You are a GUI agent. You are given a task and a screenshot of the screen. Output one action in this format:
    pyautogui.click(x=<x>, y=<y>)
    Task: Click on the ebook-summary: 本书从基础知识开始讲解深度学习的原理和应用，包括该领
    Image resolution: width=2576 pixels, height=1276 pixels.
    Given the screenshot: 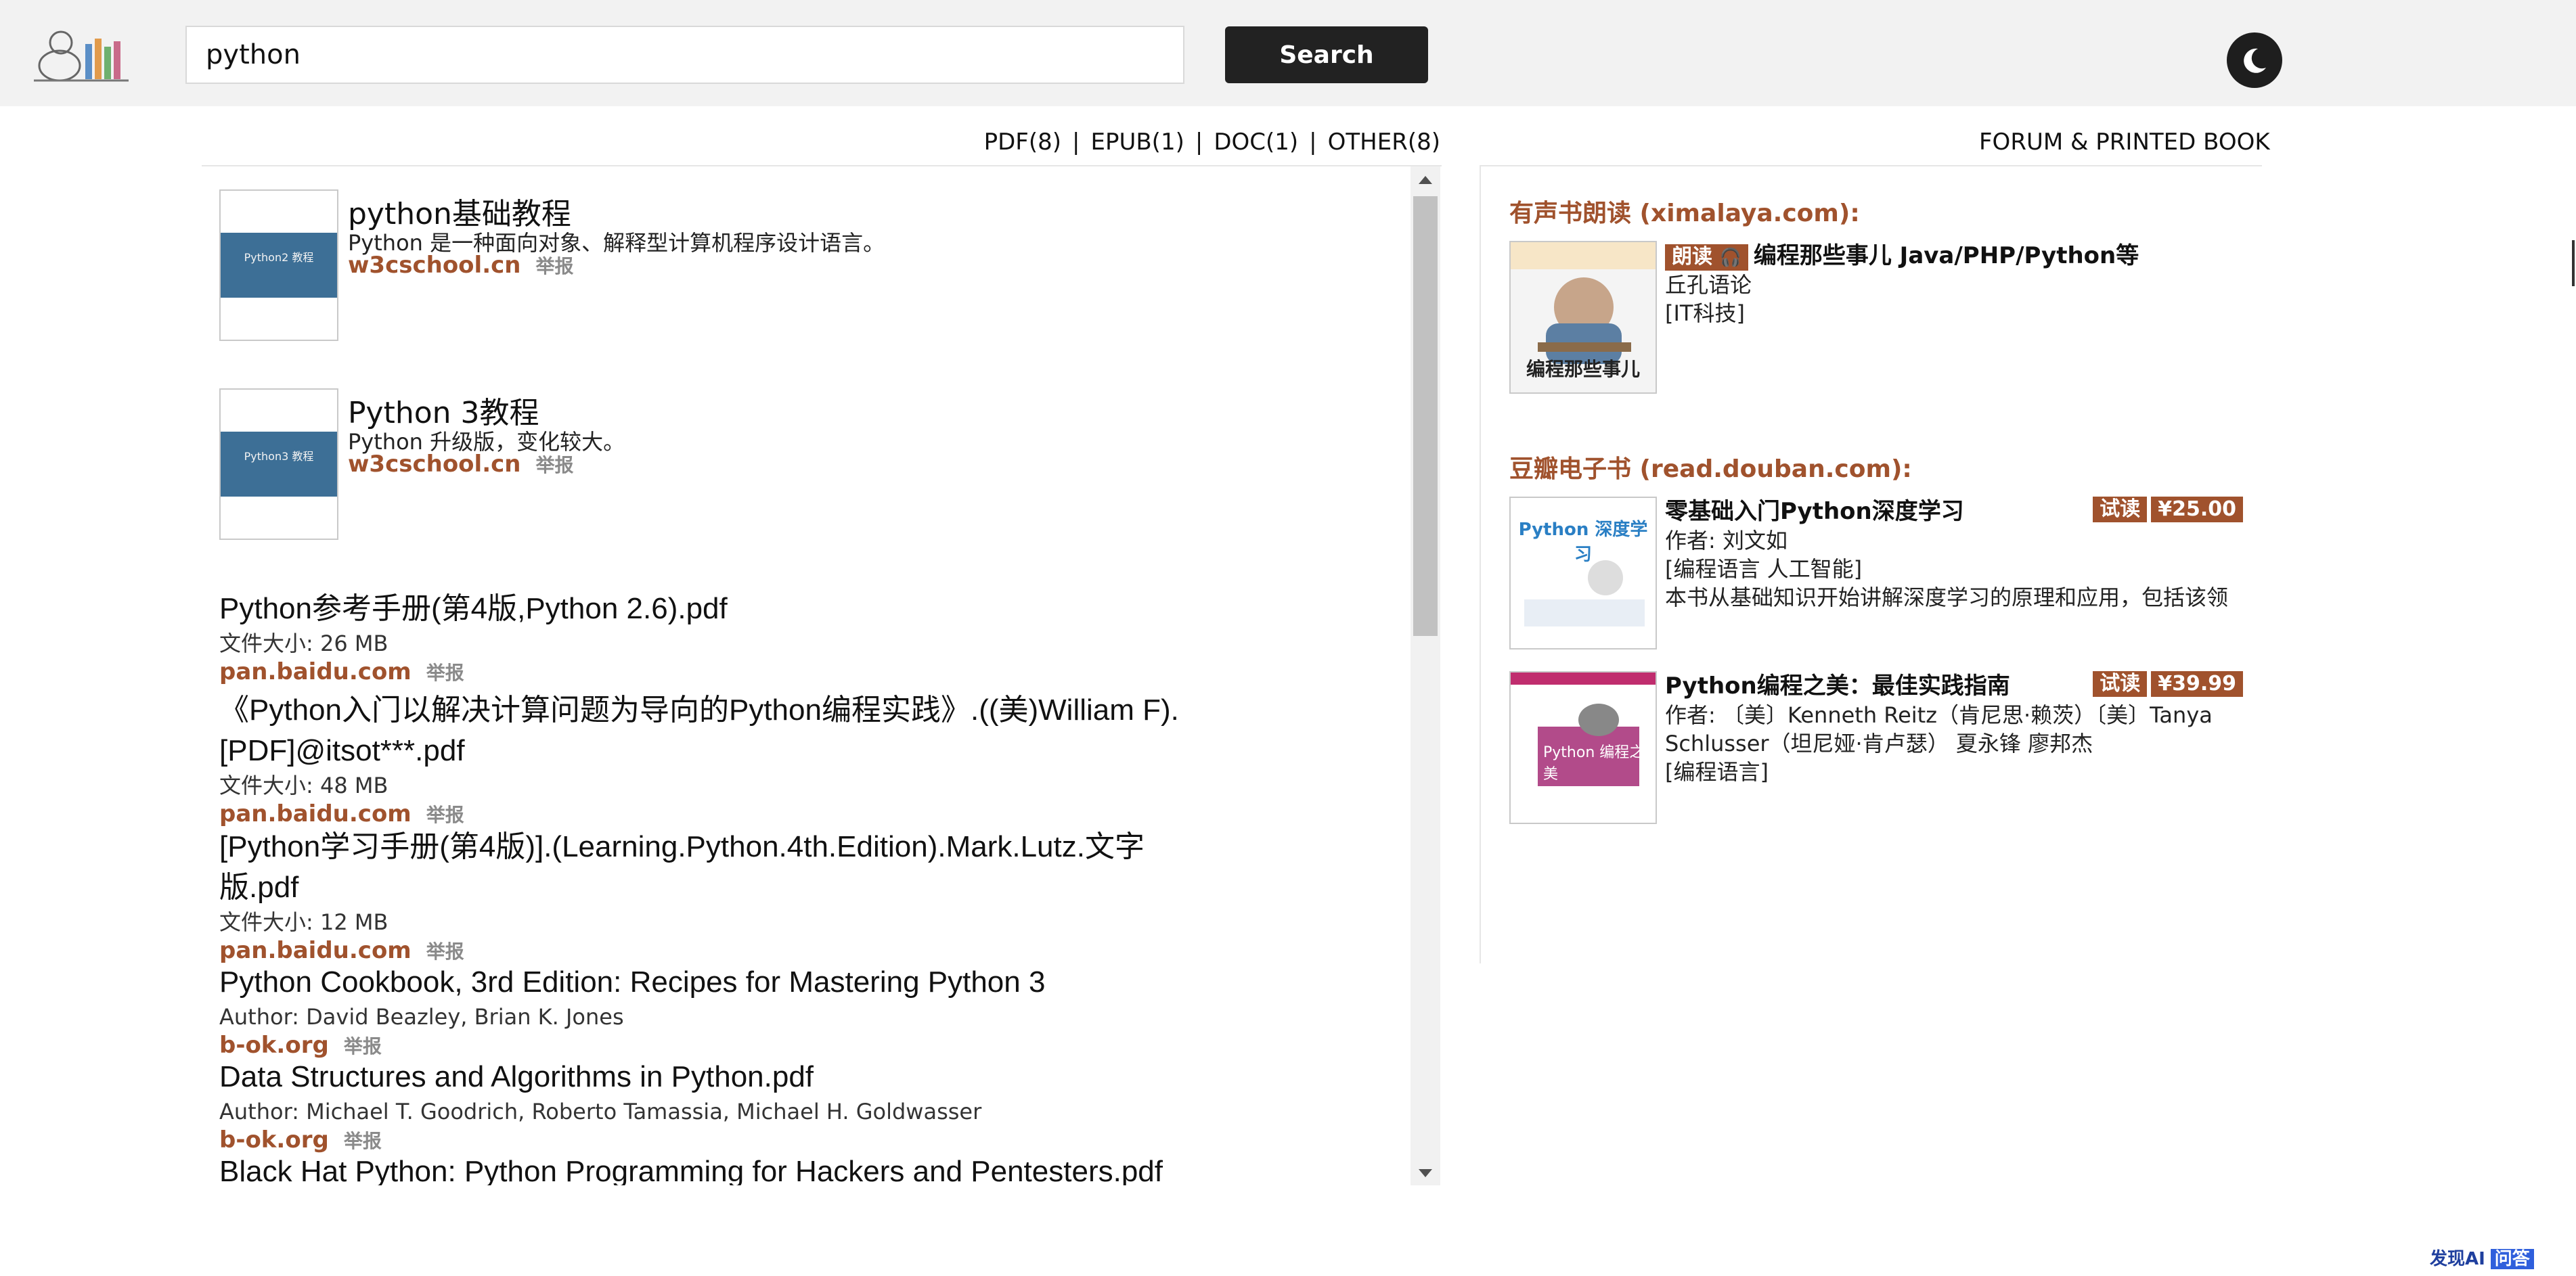 What is the action you would take?
    pyautogui.click(x=1947, y=597)
    